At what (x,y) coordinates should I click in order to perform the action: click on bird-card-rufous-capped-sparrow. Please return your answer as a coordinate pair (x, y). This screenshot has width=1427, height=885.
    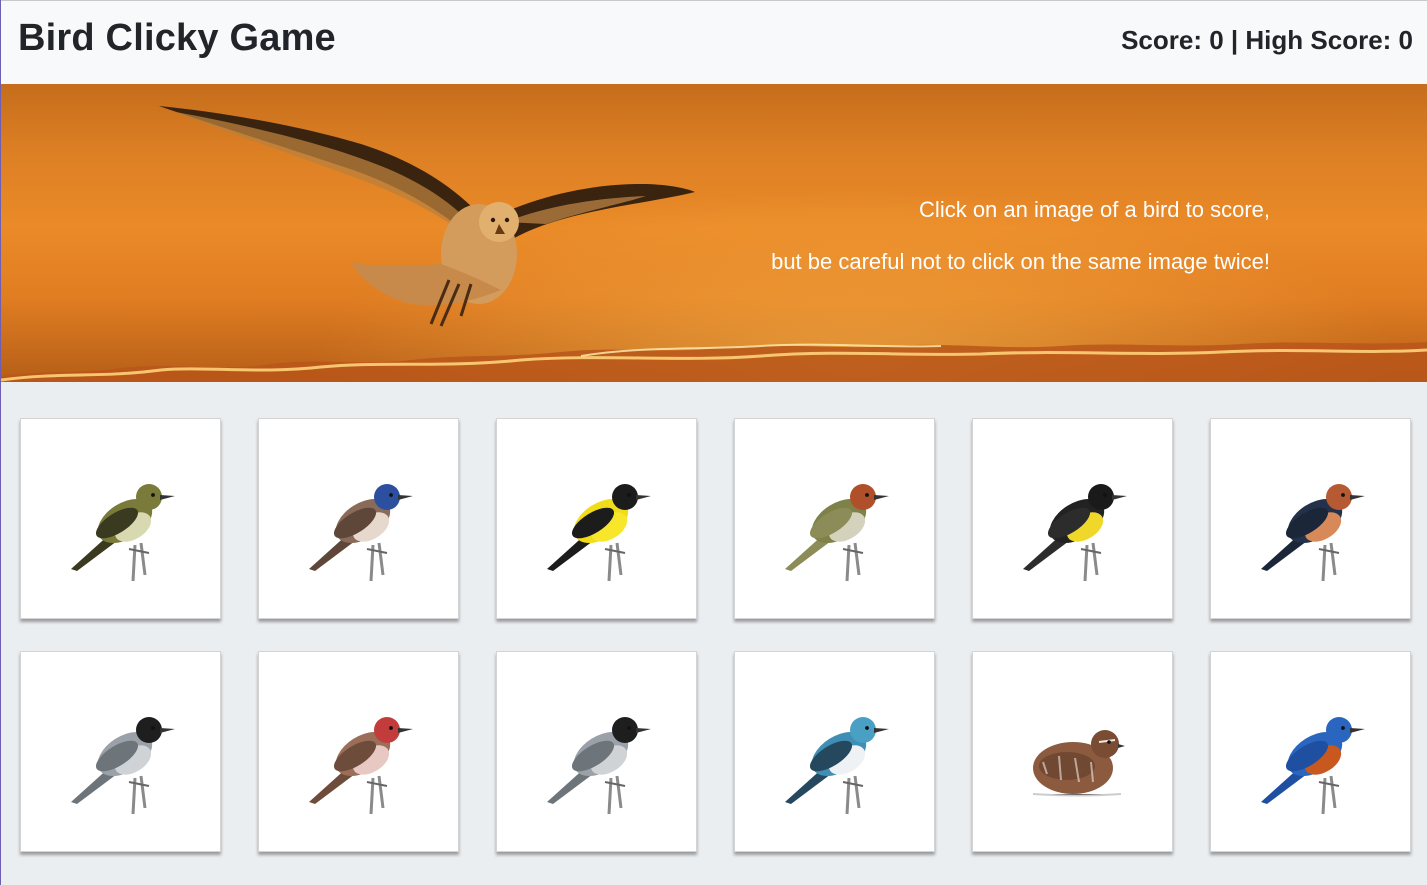
    Looking at the image, I should click on (834, 518).